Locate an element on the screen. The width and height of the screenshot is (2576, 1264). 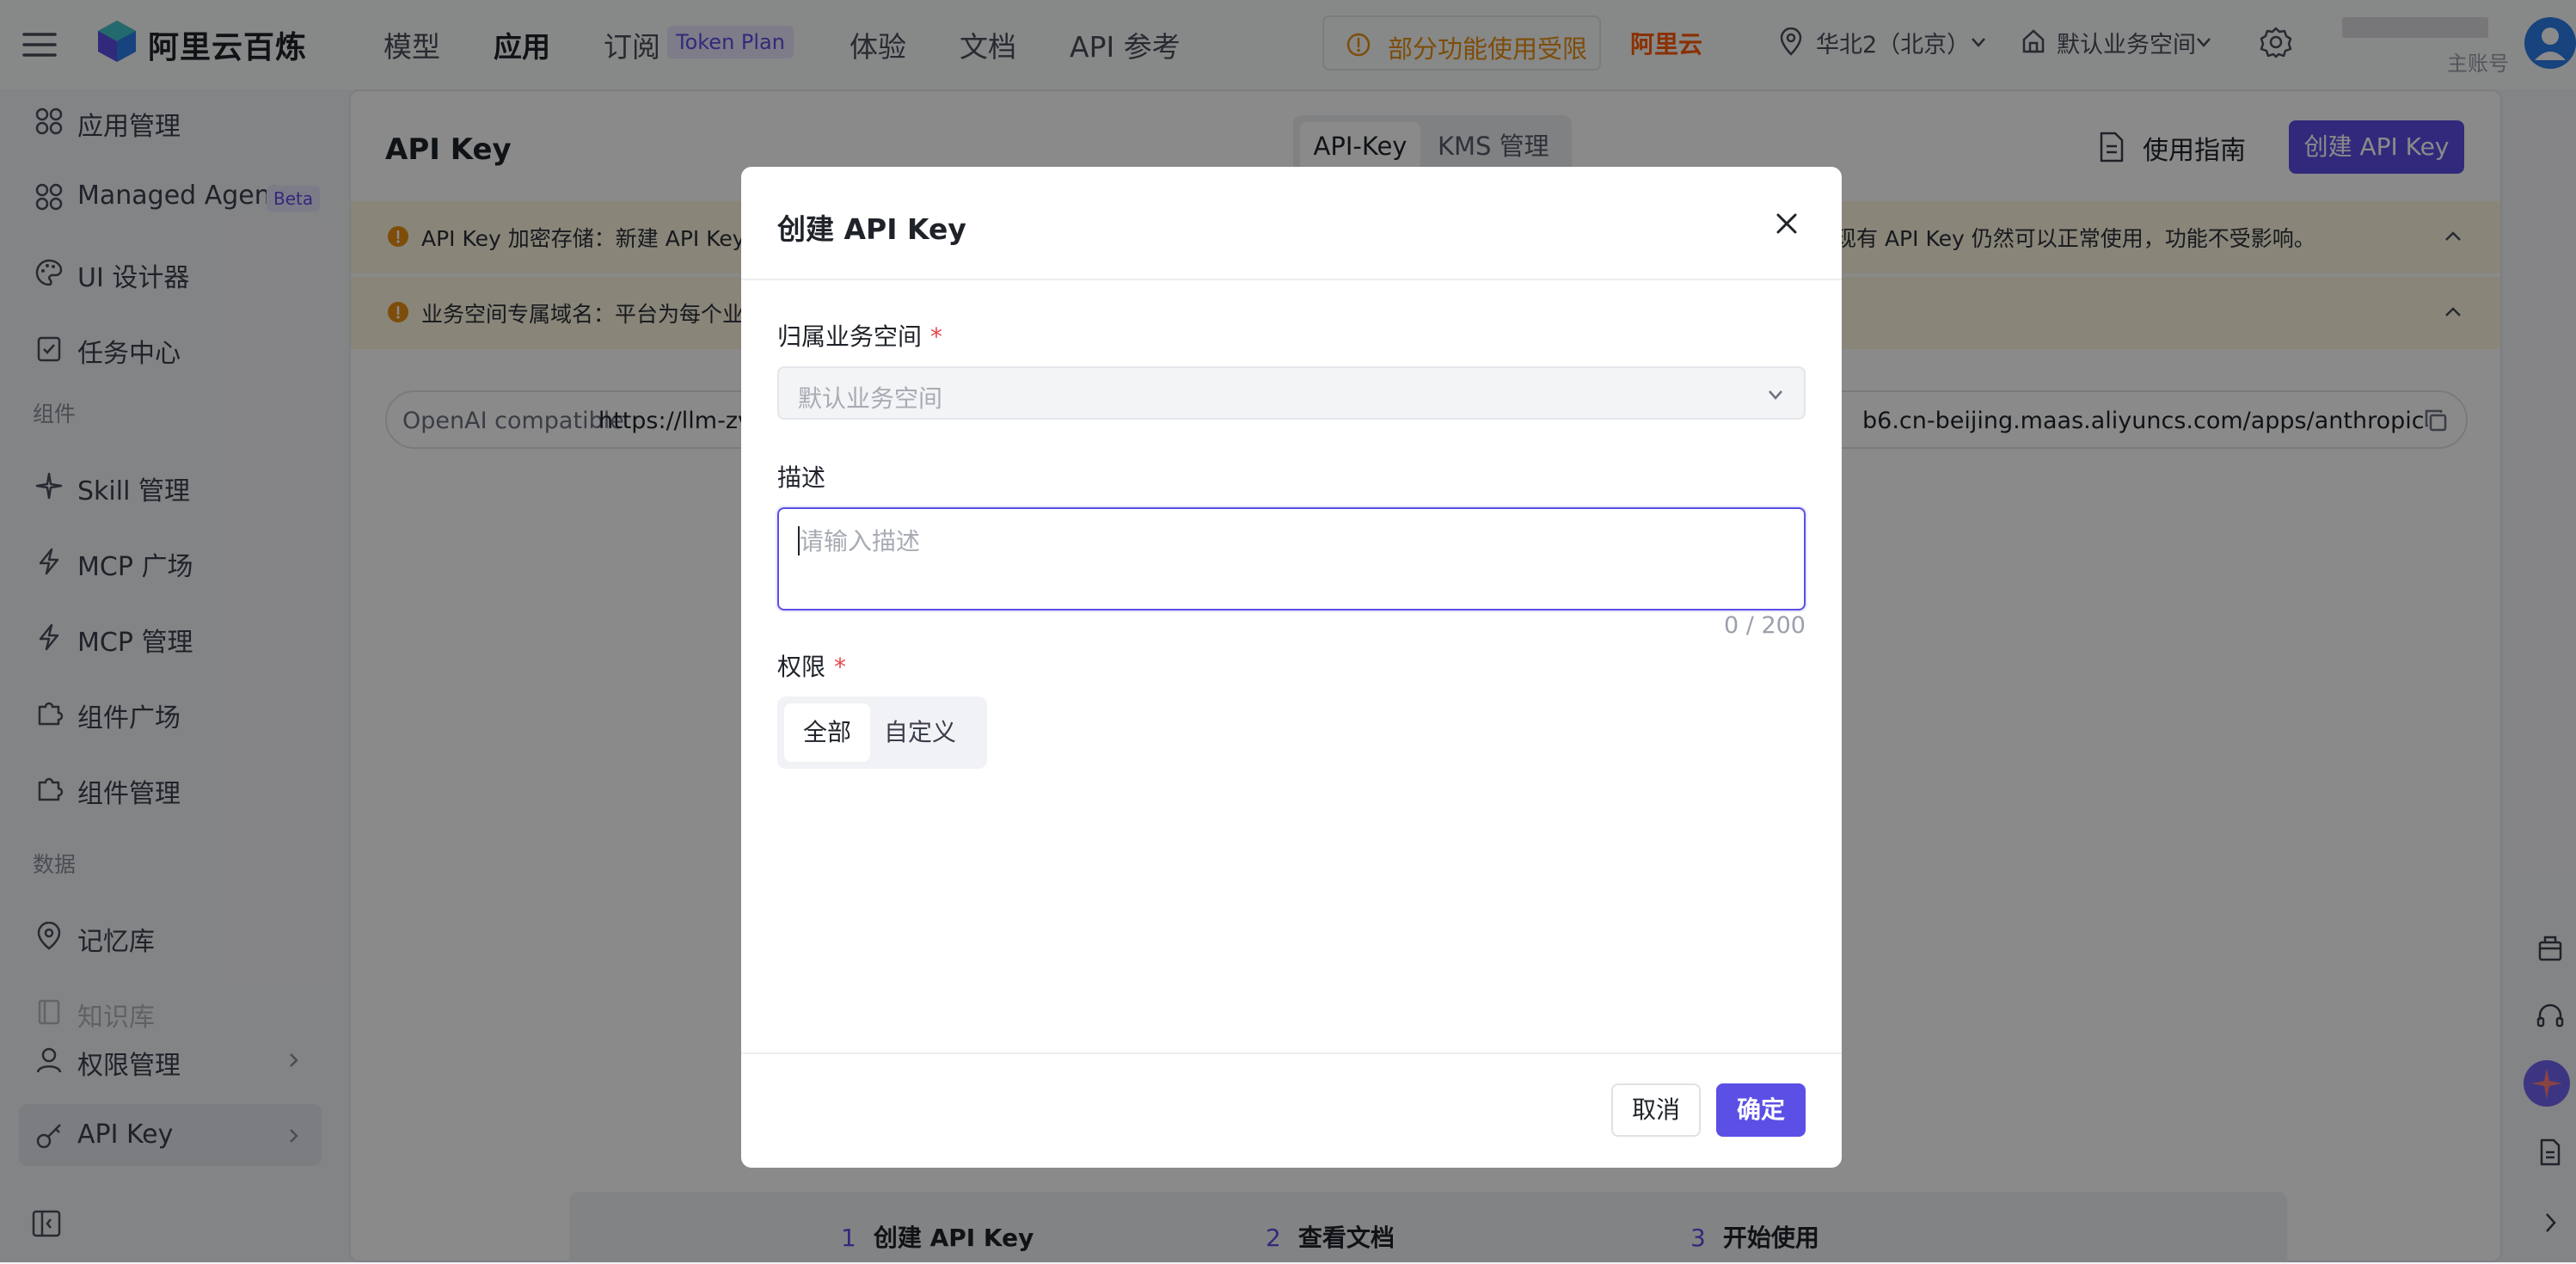
confirm-button: 确定 is located at coordinates (1761, 1110).